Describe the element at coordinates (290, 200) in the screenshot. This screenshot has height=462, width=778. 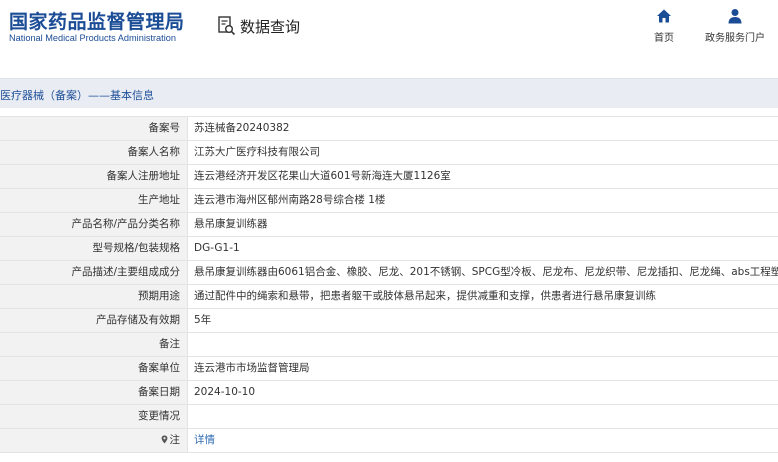
I see `field-value: 连云港市海州区郁州南路28号综合楼 1楼` at that location.